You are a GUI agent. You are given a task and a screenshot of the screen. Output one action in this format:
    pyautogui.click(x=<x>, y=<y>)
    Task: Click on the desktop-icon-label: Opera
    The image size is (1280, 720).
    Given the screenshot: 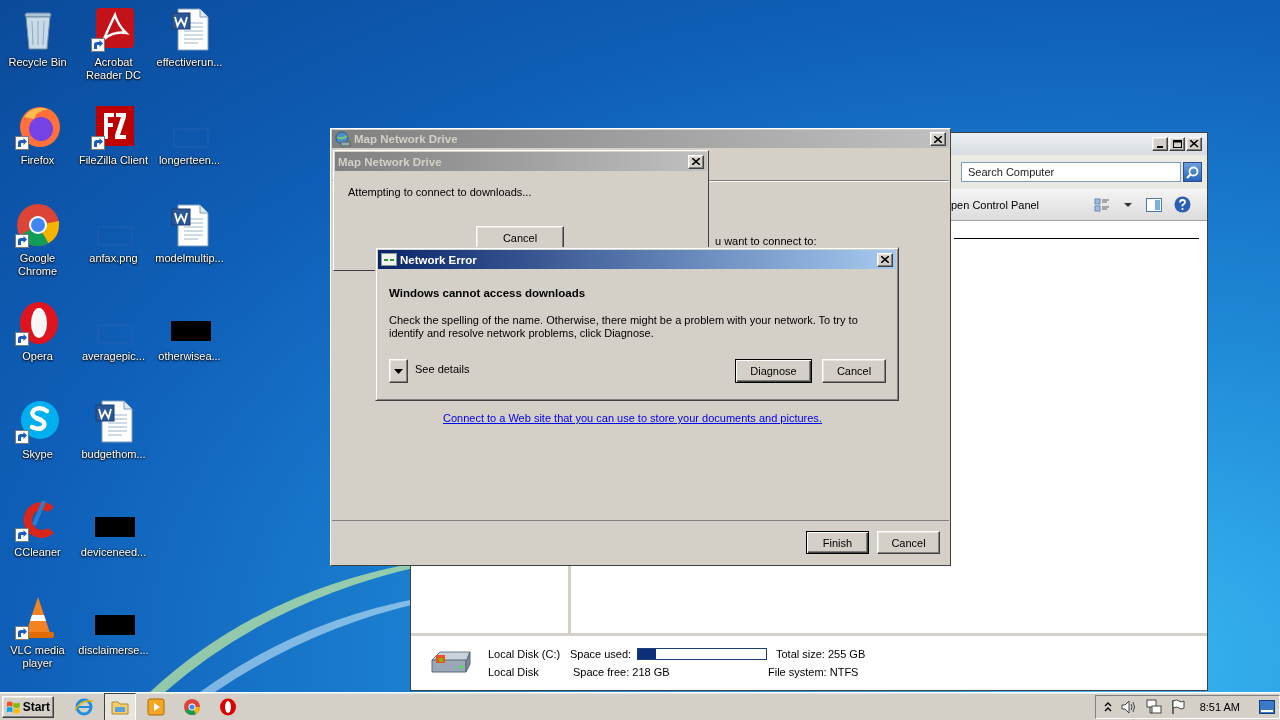 What is the action you would take?
    pyautogui.click(x=37, y=356)
    